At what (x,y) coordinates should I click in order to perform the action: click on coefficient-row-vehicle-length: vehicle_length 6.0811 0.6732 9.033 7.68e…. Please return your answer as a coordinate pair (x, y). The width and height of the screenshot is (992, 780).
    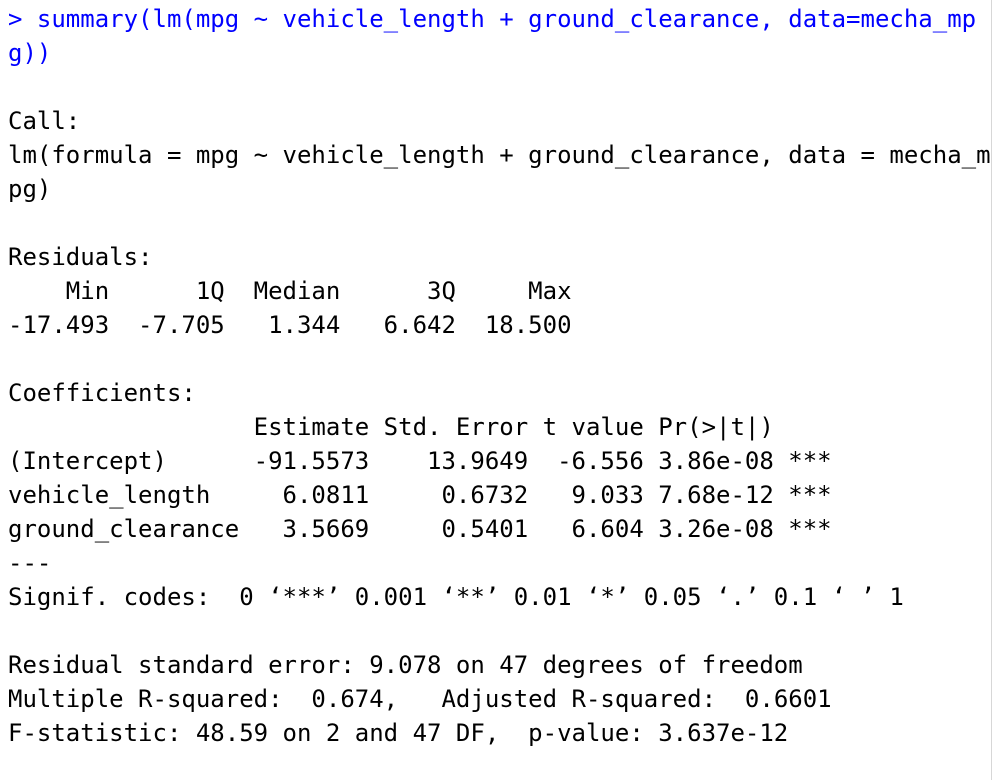
    Looking at the image, I should click on (420, 495).